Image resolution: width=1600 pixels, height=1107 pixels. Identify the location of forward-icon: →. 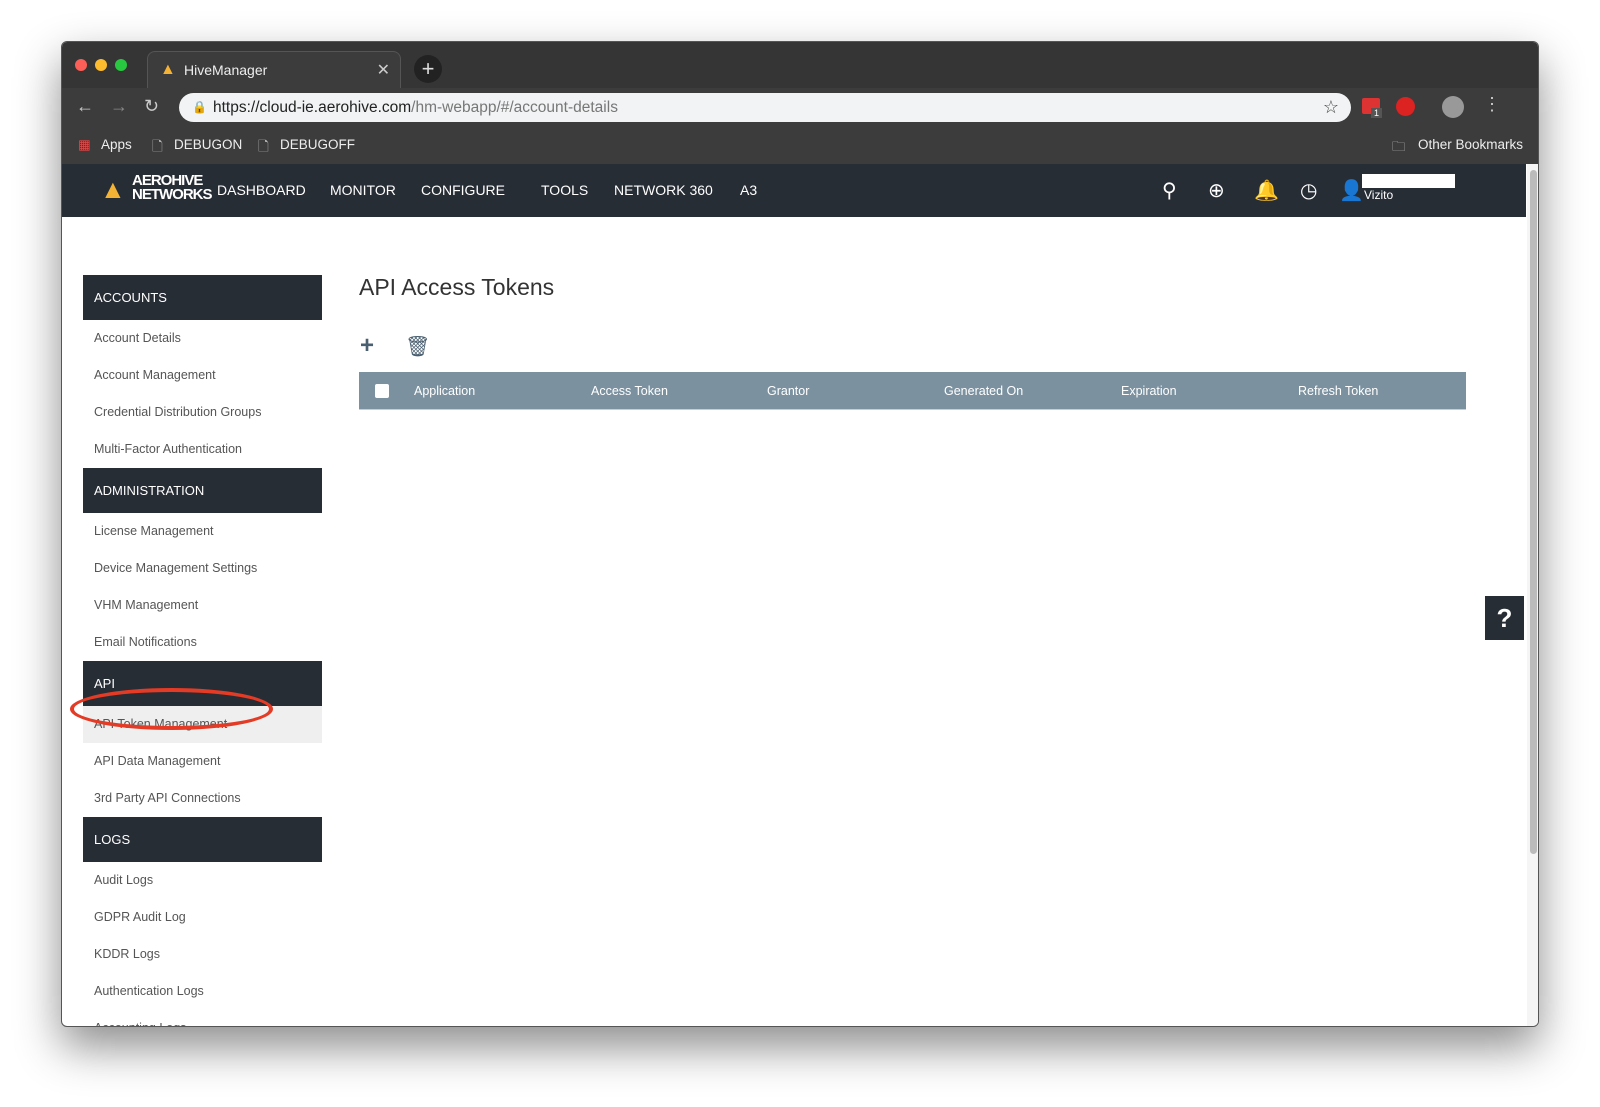
(119, 106).